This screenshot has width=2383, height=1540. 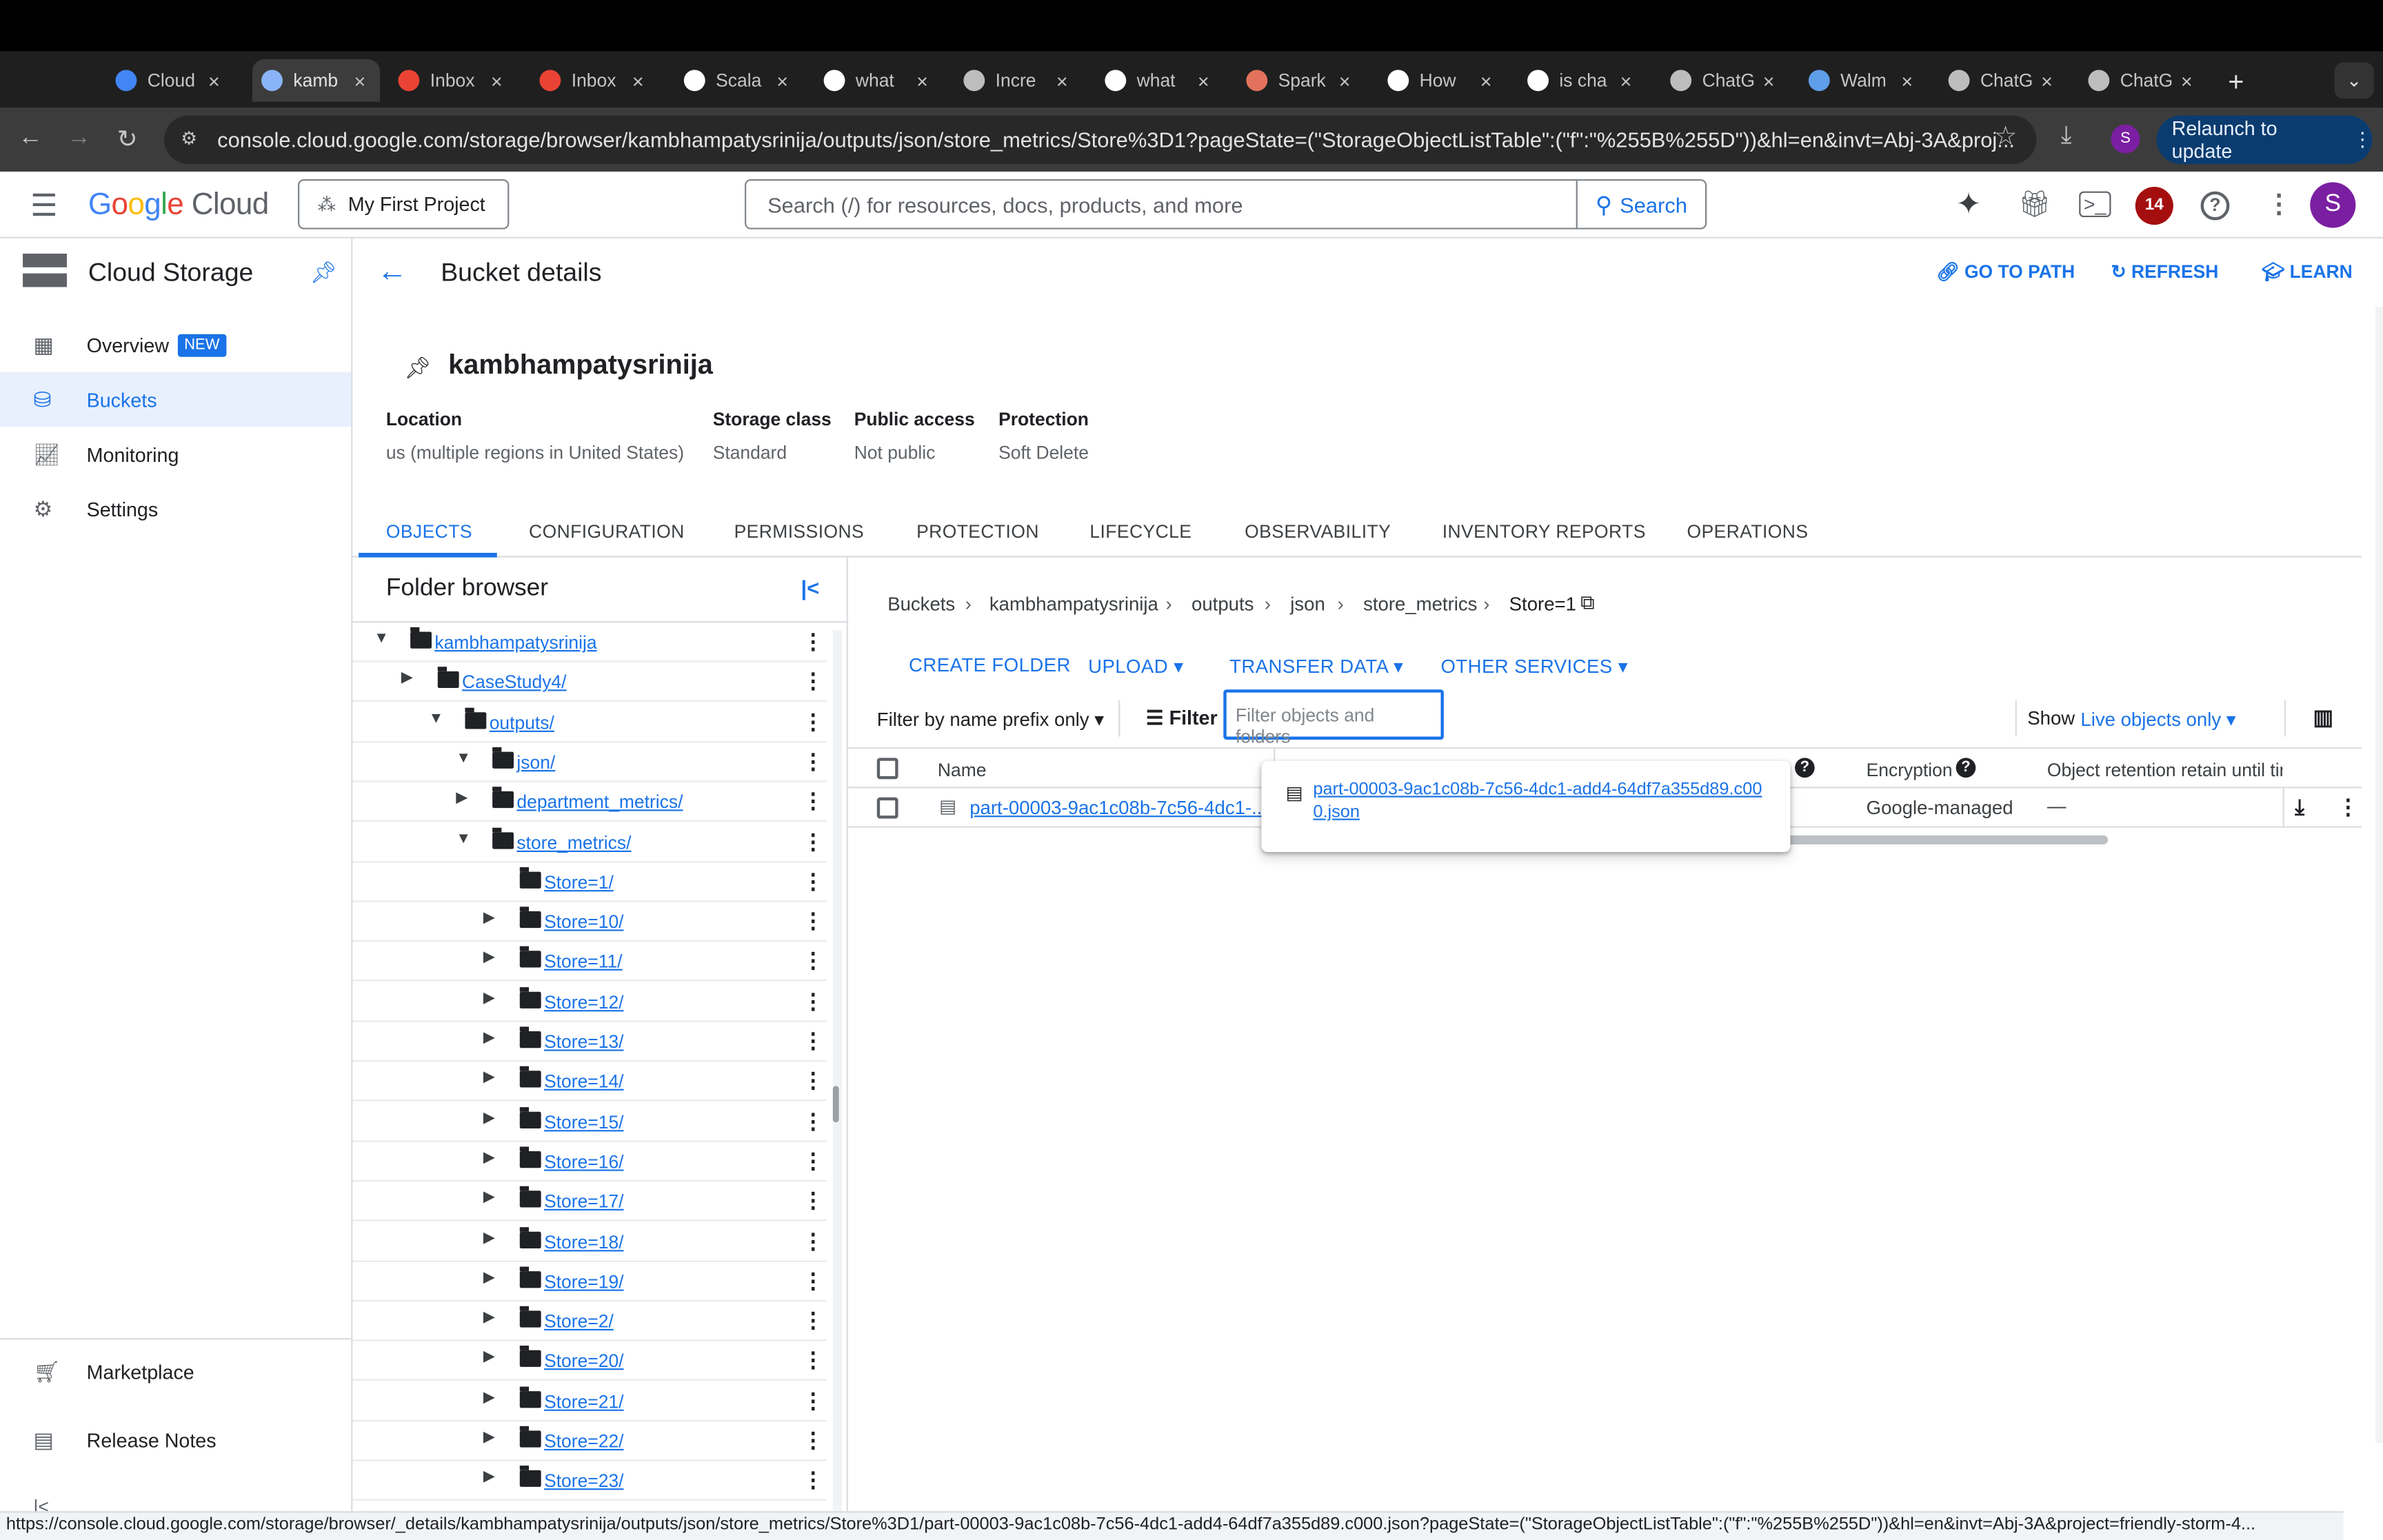 I want to click on site-settings-icon: ⚙, so click(x=189, y=138).